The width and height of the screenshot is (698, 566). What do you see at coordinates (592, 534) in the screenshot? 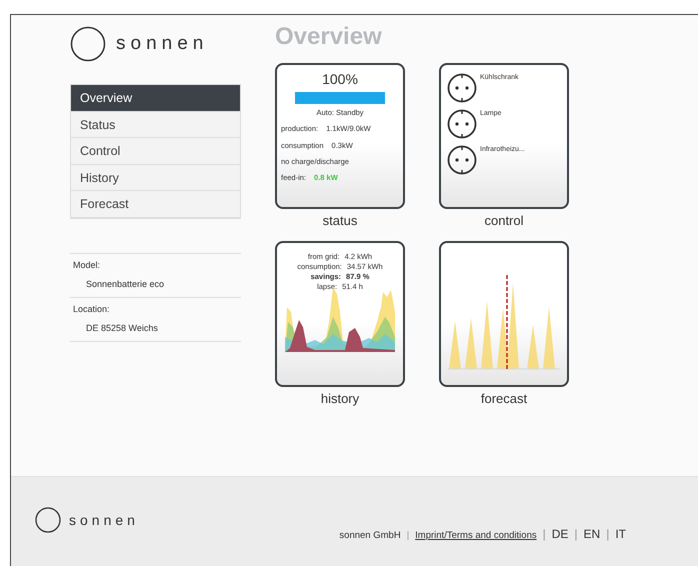
I see `language-link: EN` at bounding box center [592, 534].